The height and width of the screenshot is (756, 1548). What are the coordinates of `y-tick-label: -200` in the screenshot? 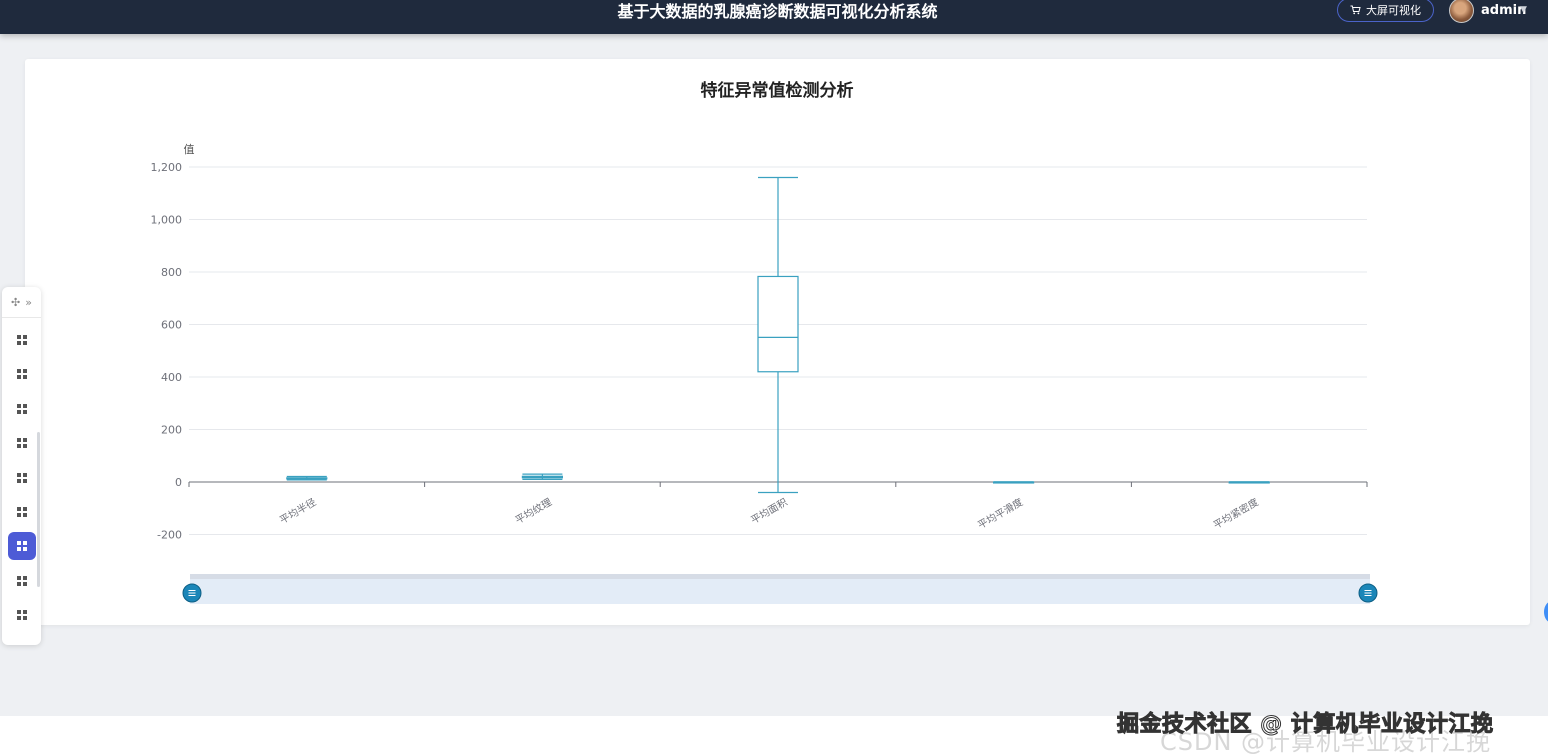 It's located at (169, 535).